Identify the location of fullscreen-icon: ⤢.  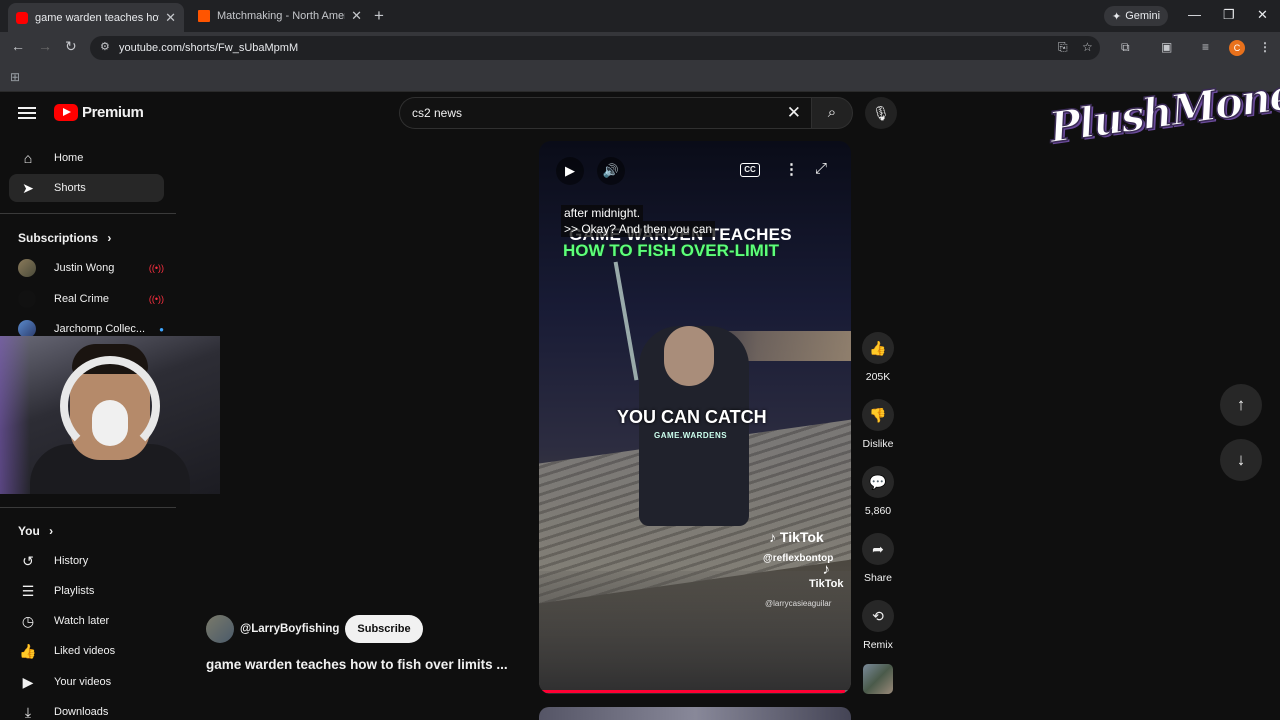
(821, 168).